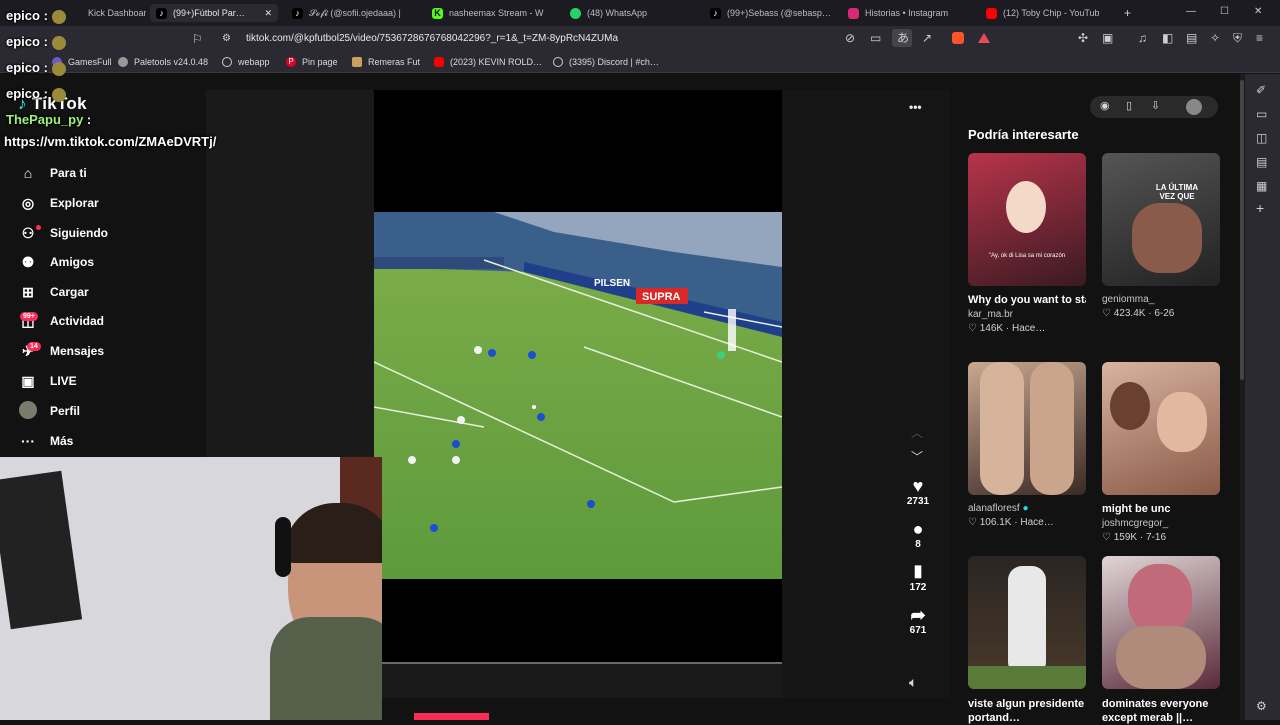 This screenshot has height=725, width=1280. I want to click on add-panel-icon: +, so click(1260, 208).